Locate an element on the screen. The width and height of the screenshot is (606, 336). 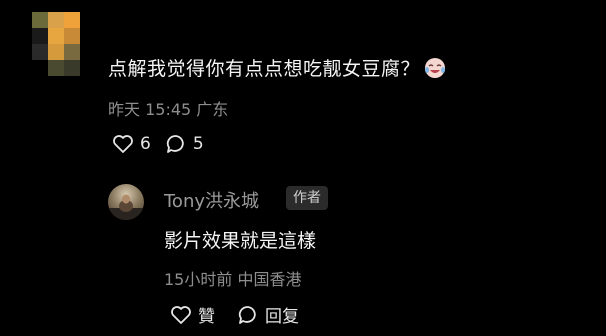
reply-button: 回复 is located at coordinates (268, 314).